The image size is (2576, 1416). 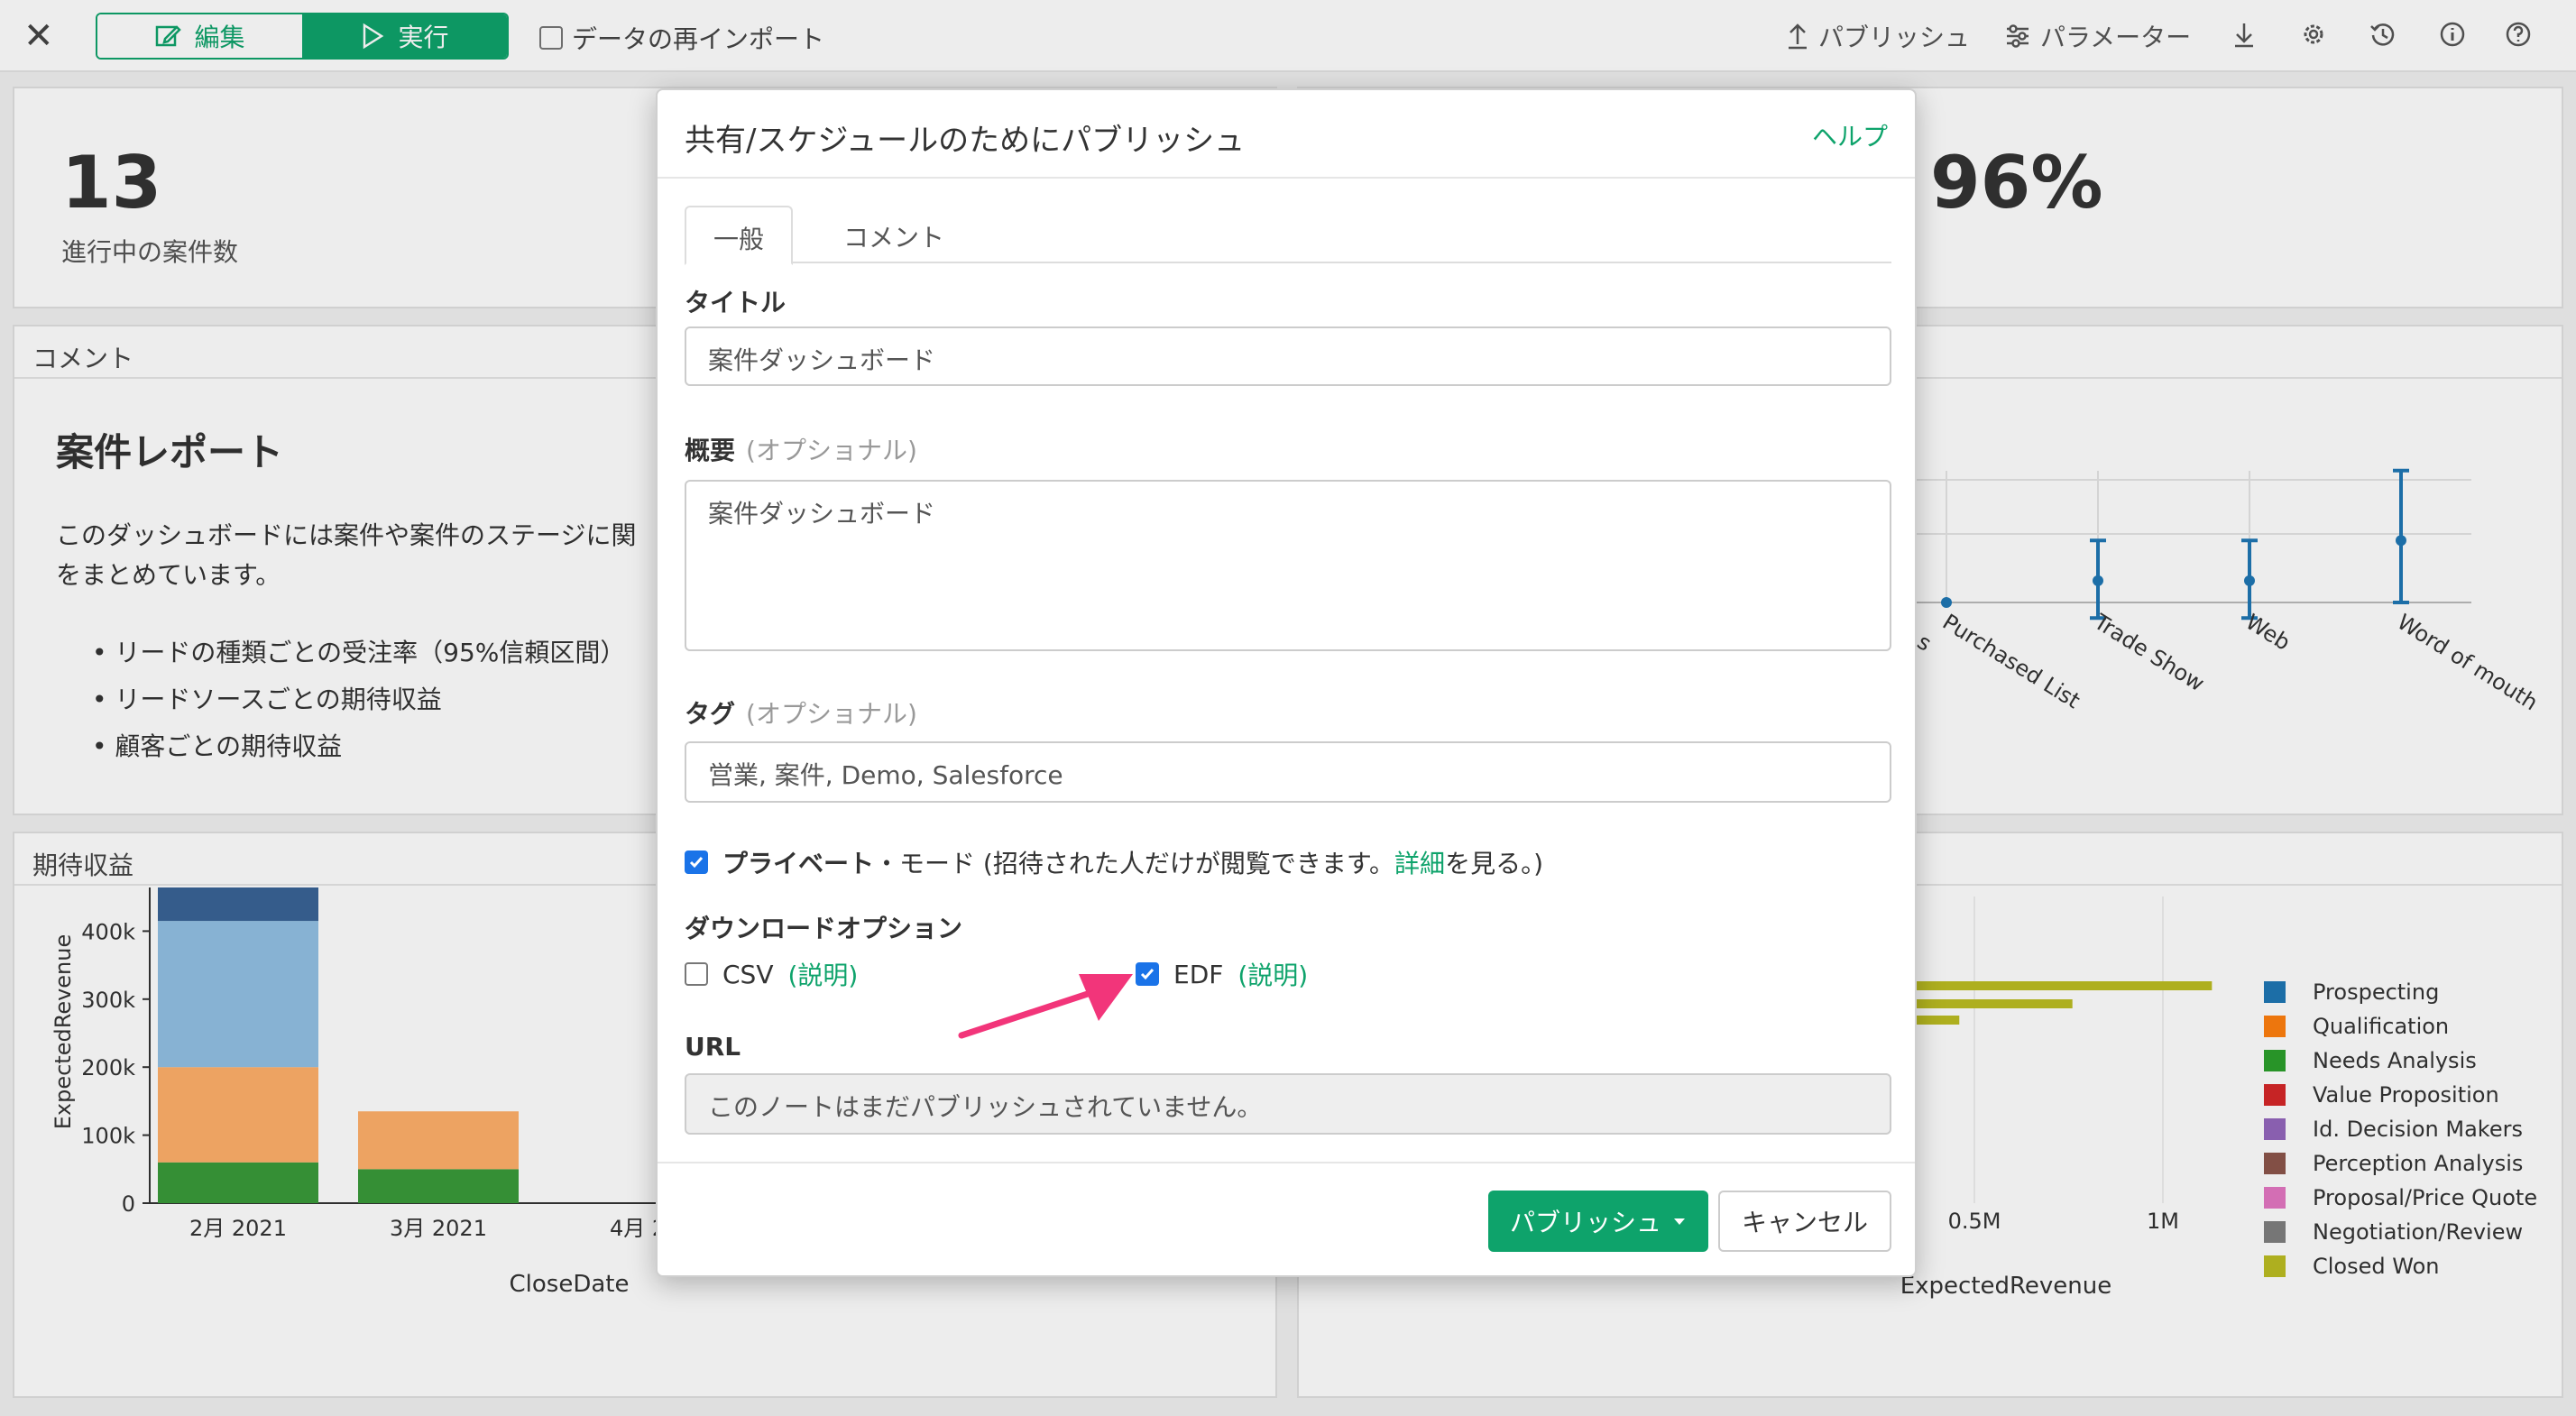 I want to click on details-link: 詳細, so click(x=1420, y=864).